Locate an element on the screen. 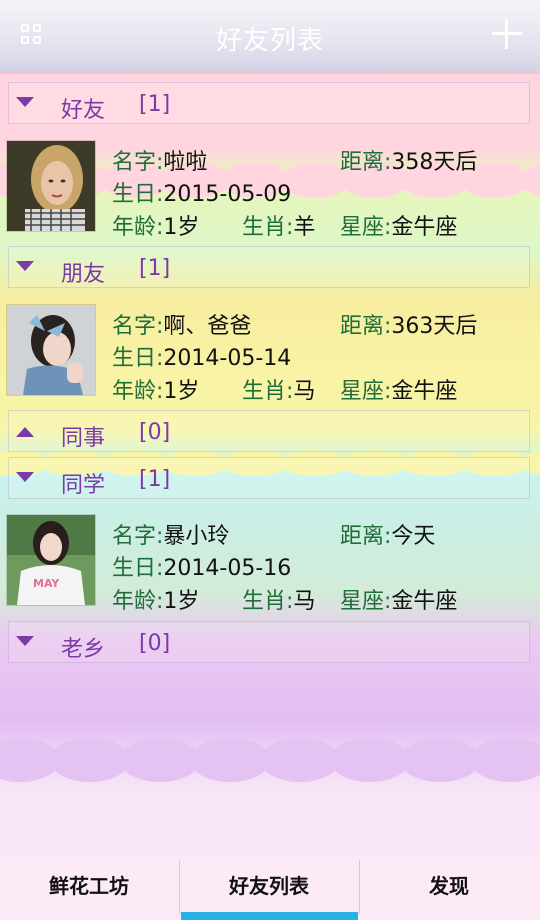 This screenshot has width=540, height=920. tab-friend-list: 好友列表 is located at coordinates (269, 889).